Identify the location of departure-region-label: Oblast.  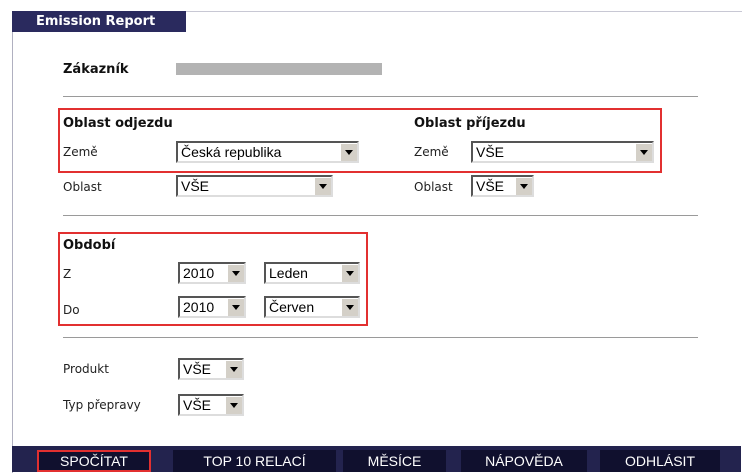
(82, 187).